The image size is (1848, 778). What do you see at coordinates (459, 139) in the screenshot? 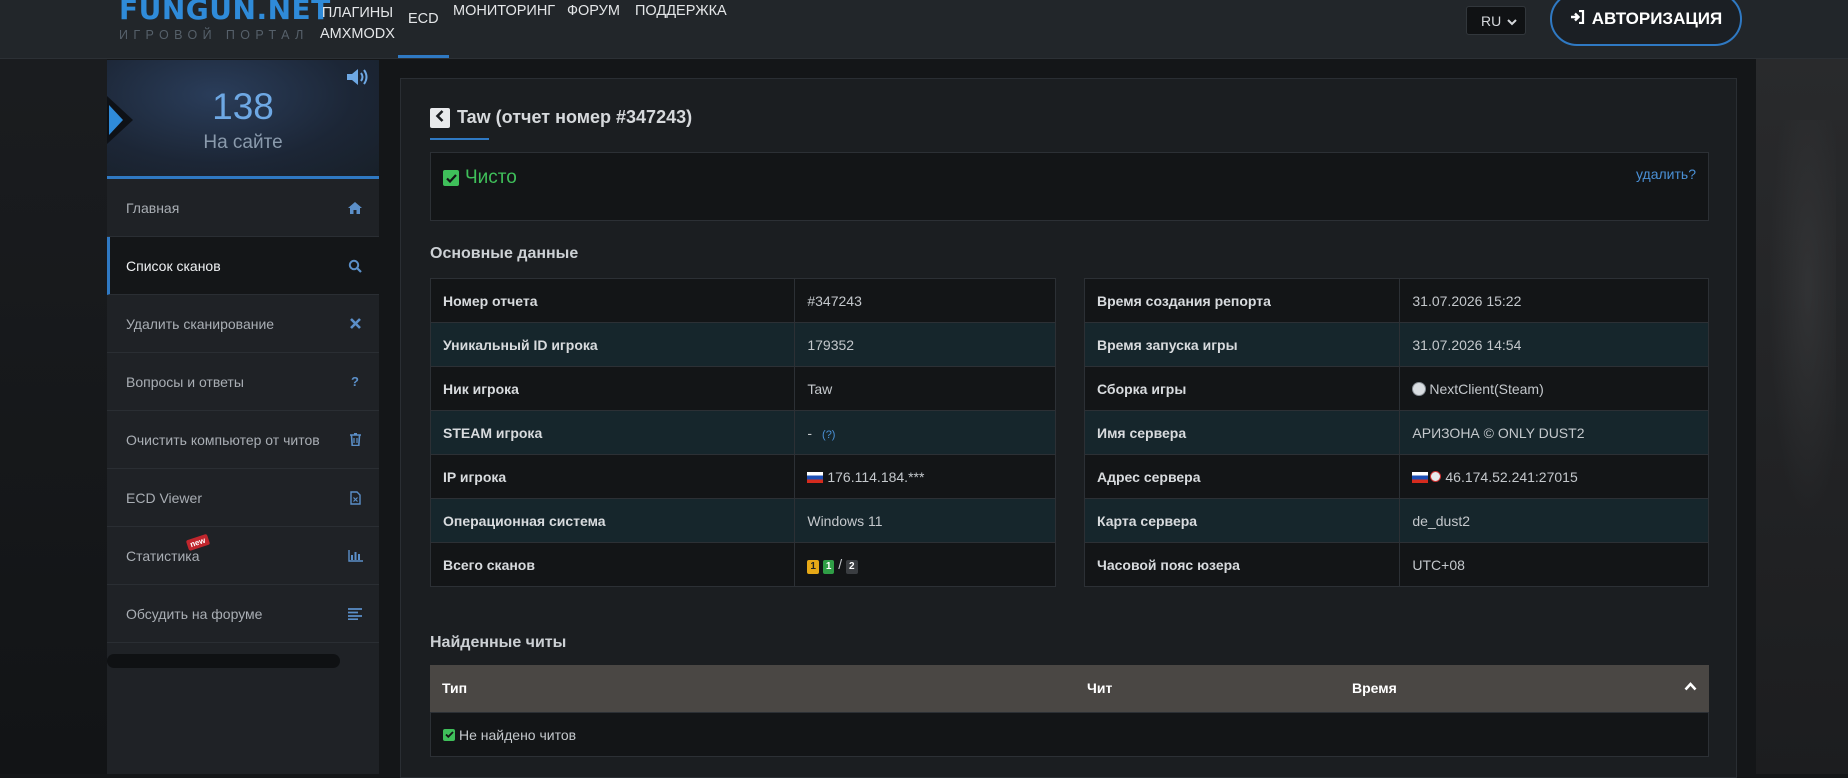
I see `title-underline` at bounding box center [459, 139].